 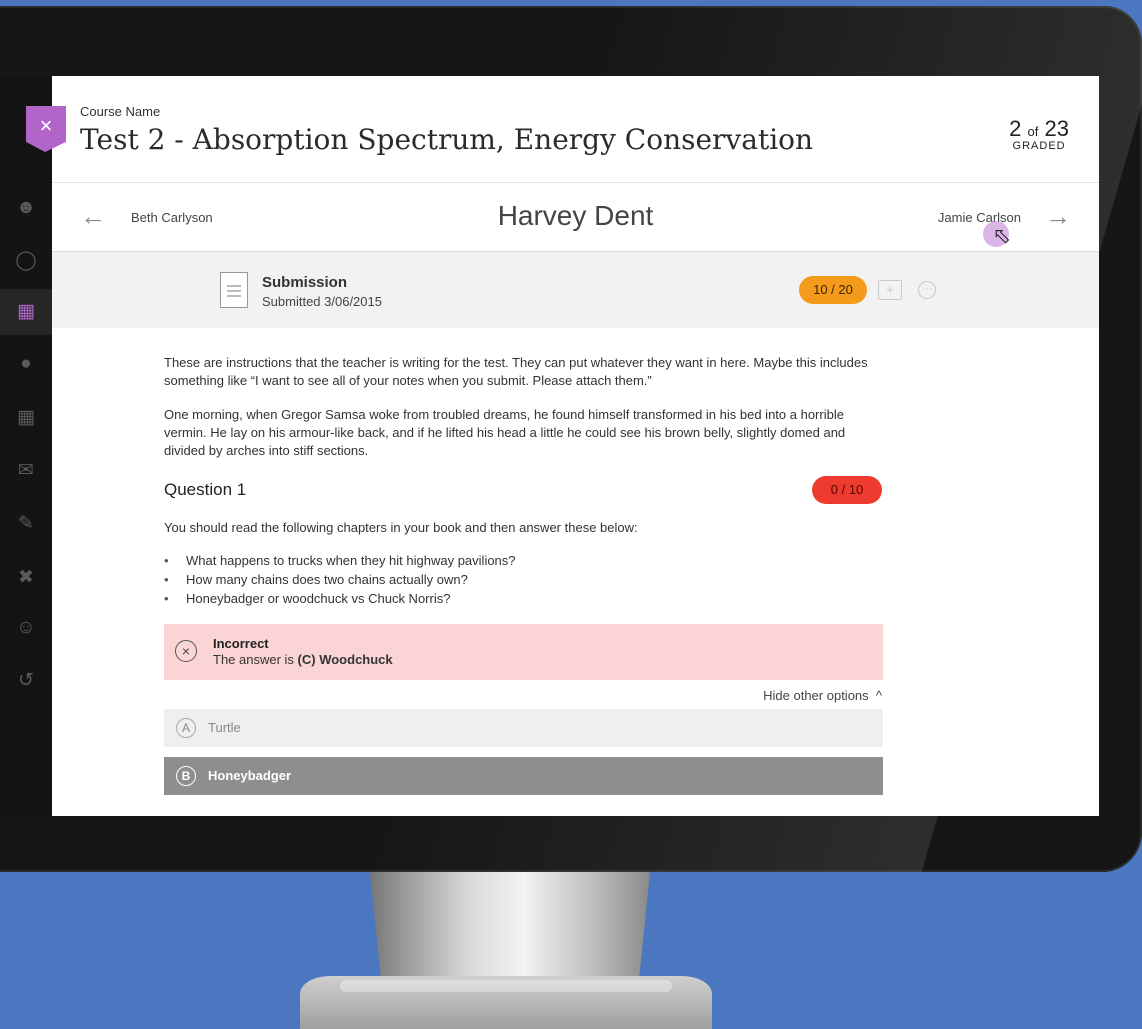 What do you see at coordinates (847, 490) in the screenshot?
I see `question-score-badge: 0 / 10` at bounding box center [847, 490].